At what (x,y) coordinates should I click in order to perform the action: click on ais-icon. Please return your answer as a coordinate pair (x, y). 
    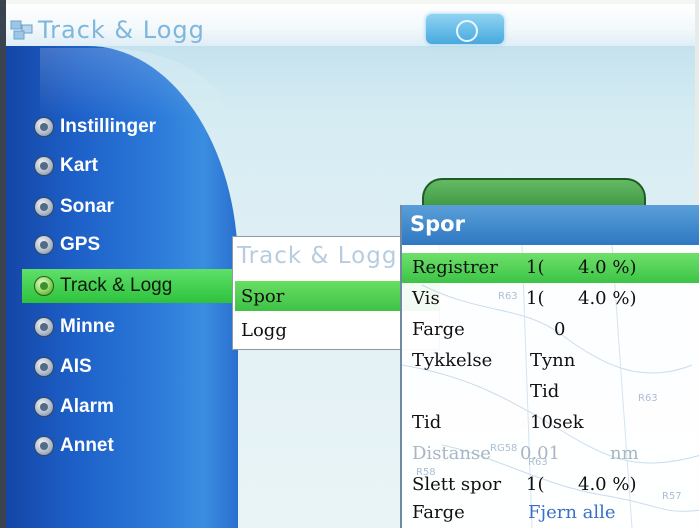
    Looking at the image, I should click on (44, 367).